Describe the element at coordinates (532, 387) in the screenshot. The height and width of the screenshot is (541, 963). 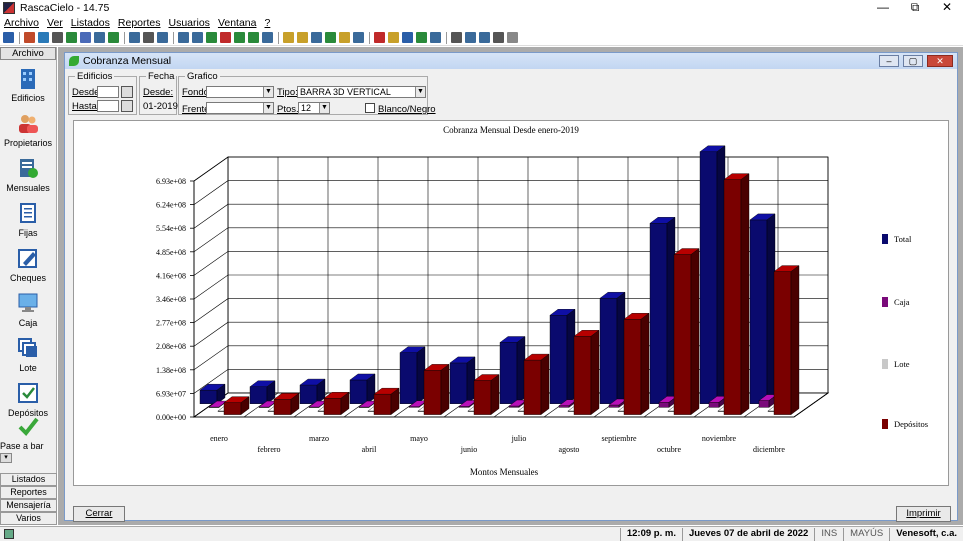
I see `bar-depósitos-julio` at that location.